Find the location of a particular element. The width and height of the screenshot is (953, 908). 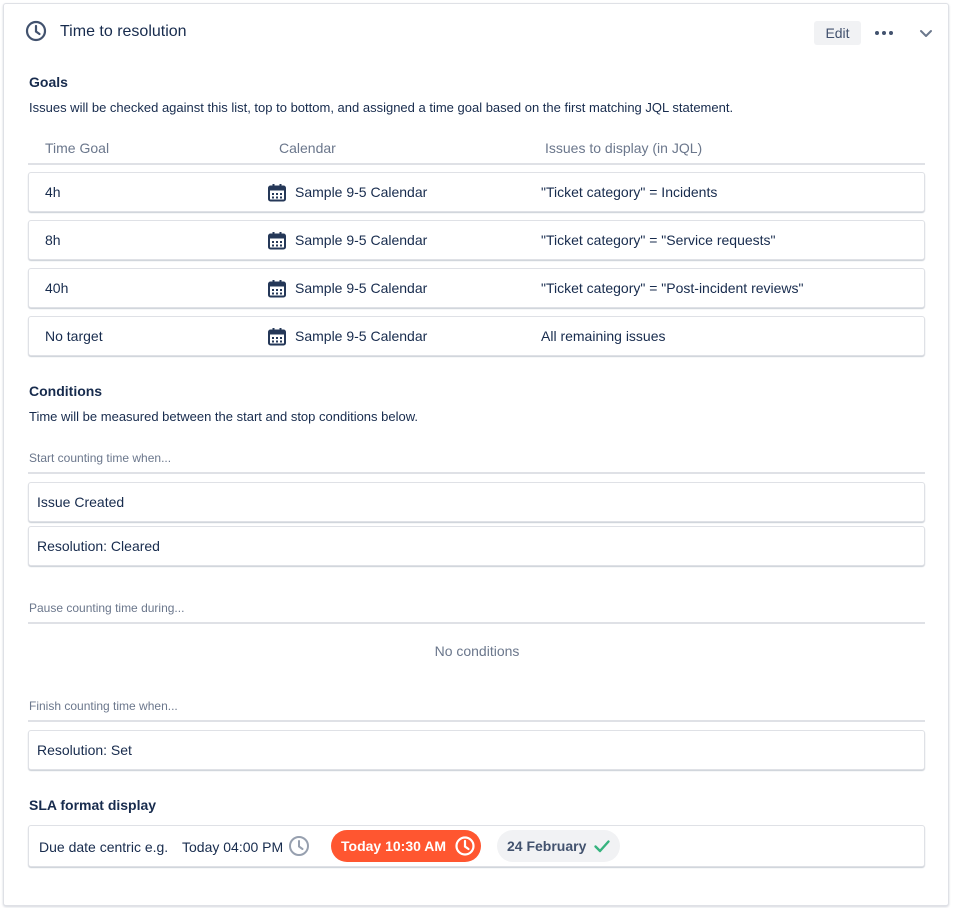

goal-jql: "Ticket category" = Incidents is located at coordinates (629, 192).